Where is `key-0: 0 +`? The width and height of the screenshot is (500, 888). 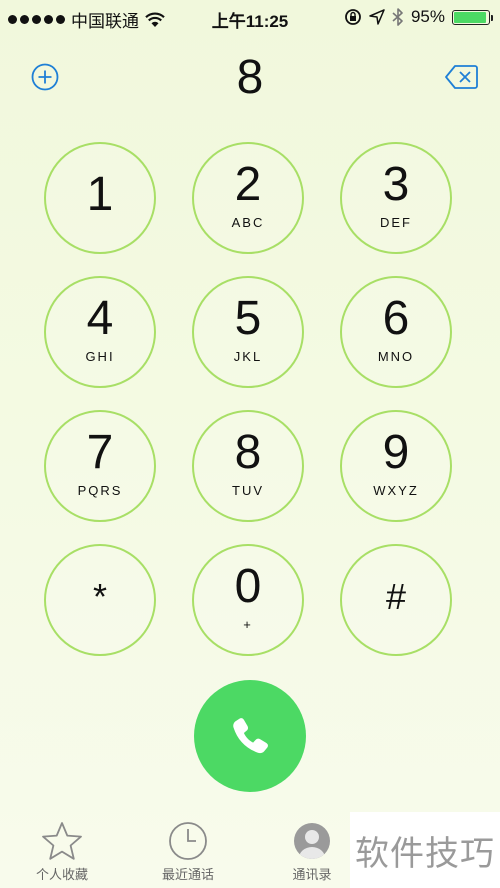 key-0: 0 + is located at coordinates (248, 600).